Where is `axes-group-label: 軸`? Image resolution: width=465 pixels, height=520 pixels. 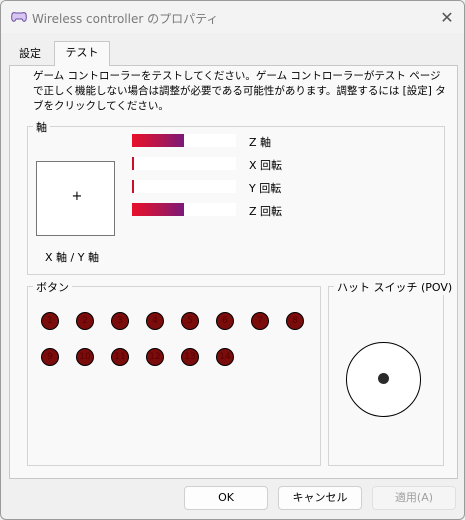 axes-group-label: 軸 is located at coordinates (41, 127).